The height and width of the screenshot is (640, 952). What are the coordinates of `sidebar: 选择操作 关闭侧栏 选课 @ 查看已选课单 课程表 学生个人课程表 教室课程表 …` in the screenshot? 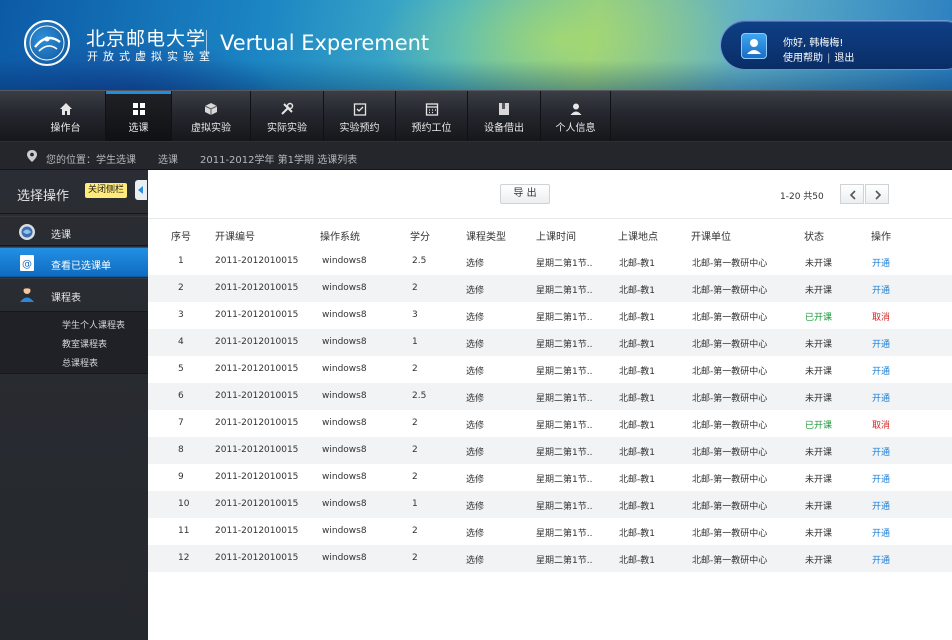 It's located at (74, 405).